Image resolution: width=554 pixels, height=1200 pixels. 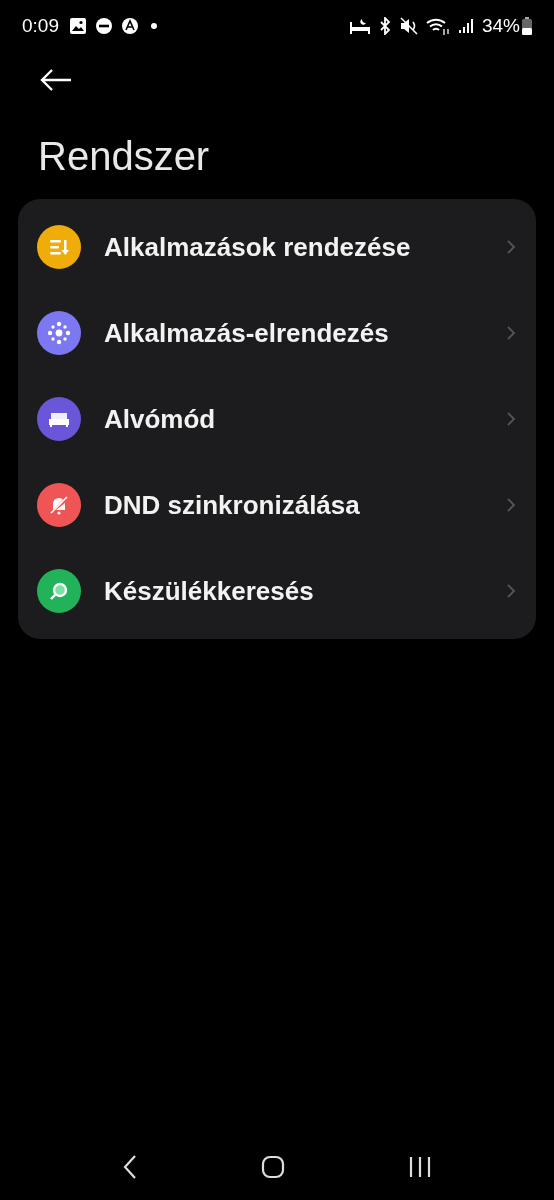 I want to click on settings-item: DND szinkronizálása, so click(x=277, y=505).